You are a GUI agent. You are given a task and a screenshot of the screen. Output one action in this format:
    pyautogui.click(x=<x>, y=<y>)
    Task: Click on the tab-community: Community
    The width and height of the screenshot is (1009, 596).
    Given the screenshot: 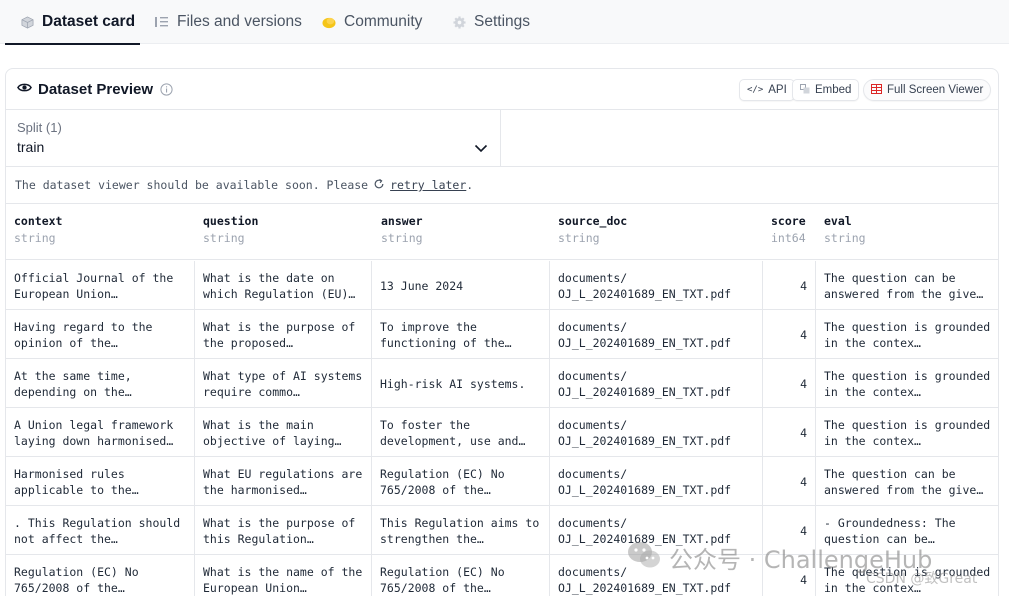 What is the action you would take?
    pyautogui.click(x=372, y=22)
    